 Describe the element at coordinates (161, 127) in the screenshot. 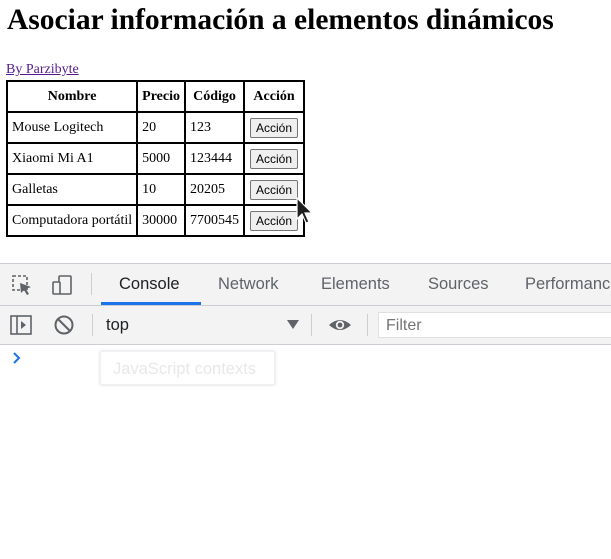

I see `cell-precio: 20` at that location.